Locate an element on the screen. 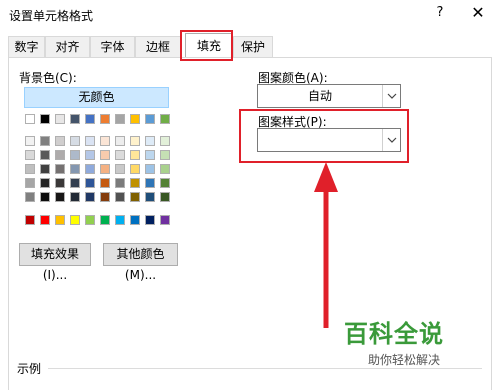 This screenshot has height=390, width=500. watermark: 百科全说 助你轻松解决 is located at coordinates (394, 341).